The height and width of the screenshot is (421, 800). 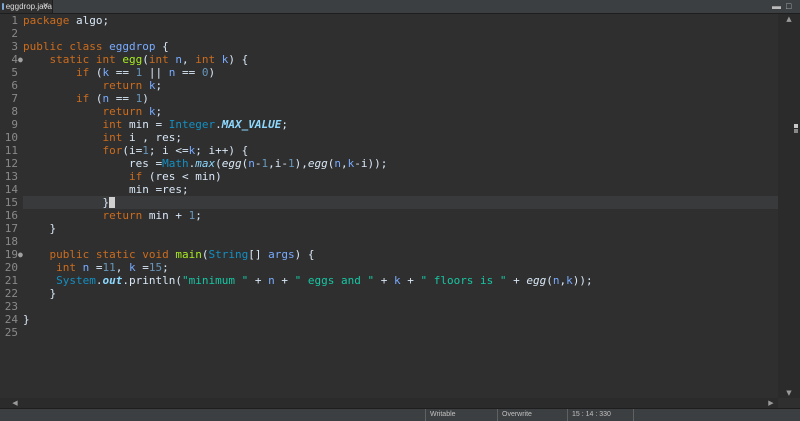 What do you see at coordinates (11, 215) in the screenshot?
I see `line-number: 16` at bounding box center [11, 215].